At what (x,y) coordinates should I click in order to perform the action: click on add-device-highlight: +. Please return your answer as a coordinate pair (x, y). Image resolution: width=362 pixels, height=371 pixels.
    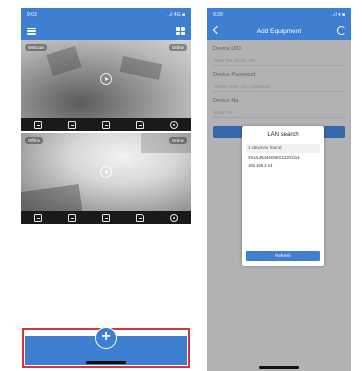
    Looking at the image, I should click on (106, 347).